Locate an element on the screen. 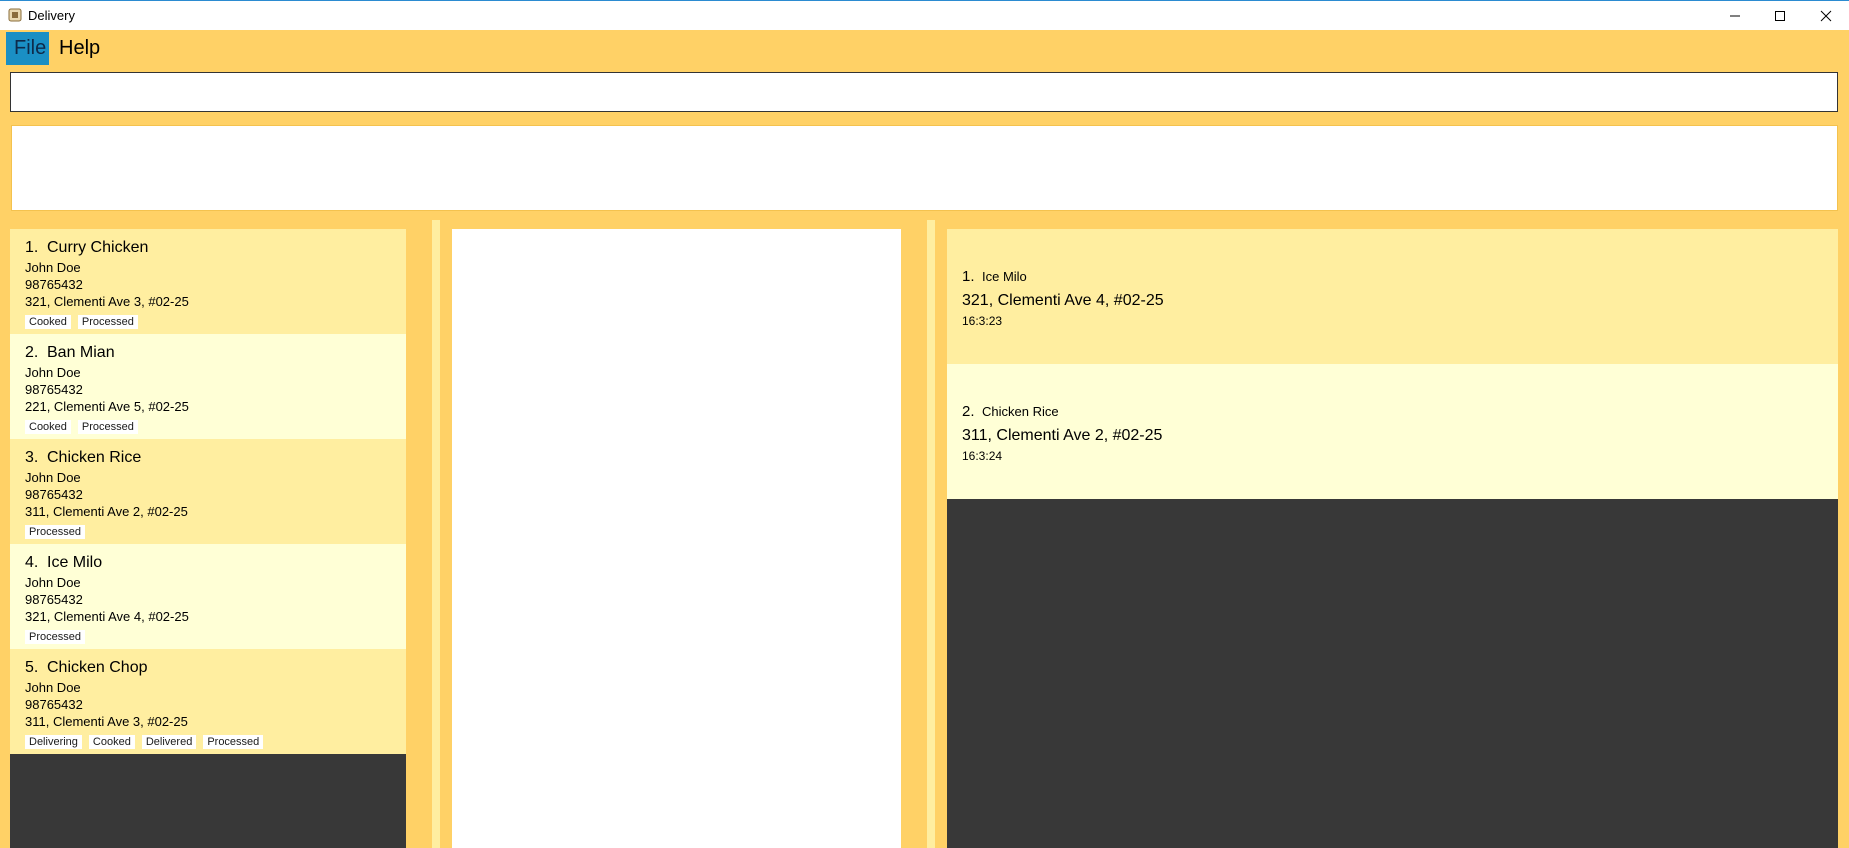 This screenshot has width=1849, height=848. delivery-name: Chicken Rice is located at coordinates (1020, 411).